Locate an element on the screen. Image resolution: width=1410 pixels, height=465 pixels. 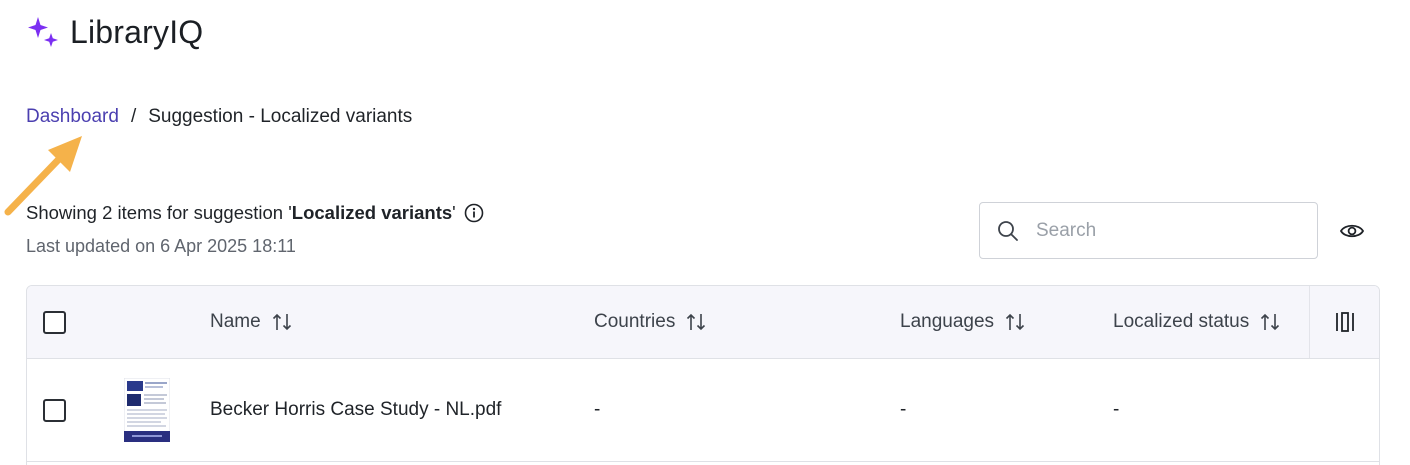
info-icon is located at coordinates (474, 213).